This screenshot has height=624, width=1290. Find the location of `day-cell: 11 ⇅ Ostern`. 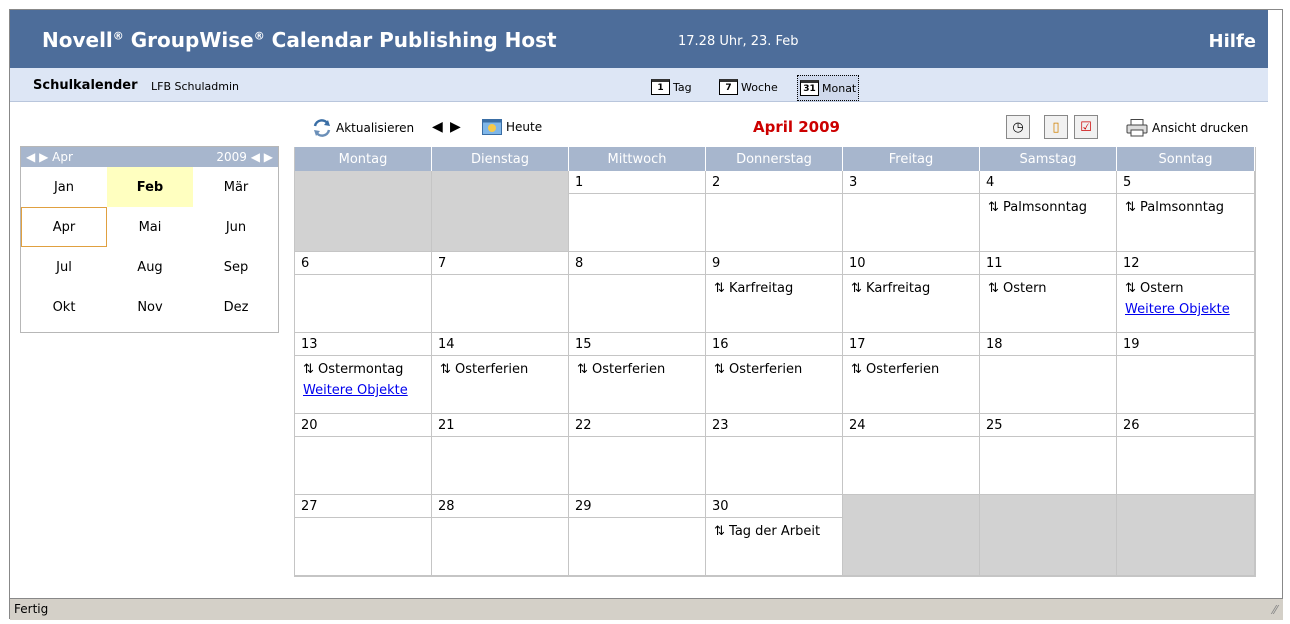

day-cell: 11 ⇅ Ostern is located at coordinates (1048, 292).